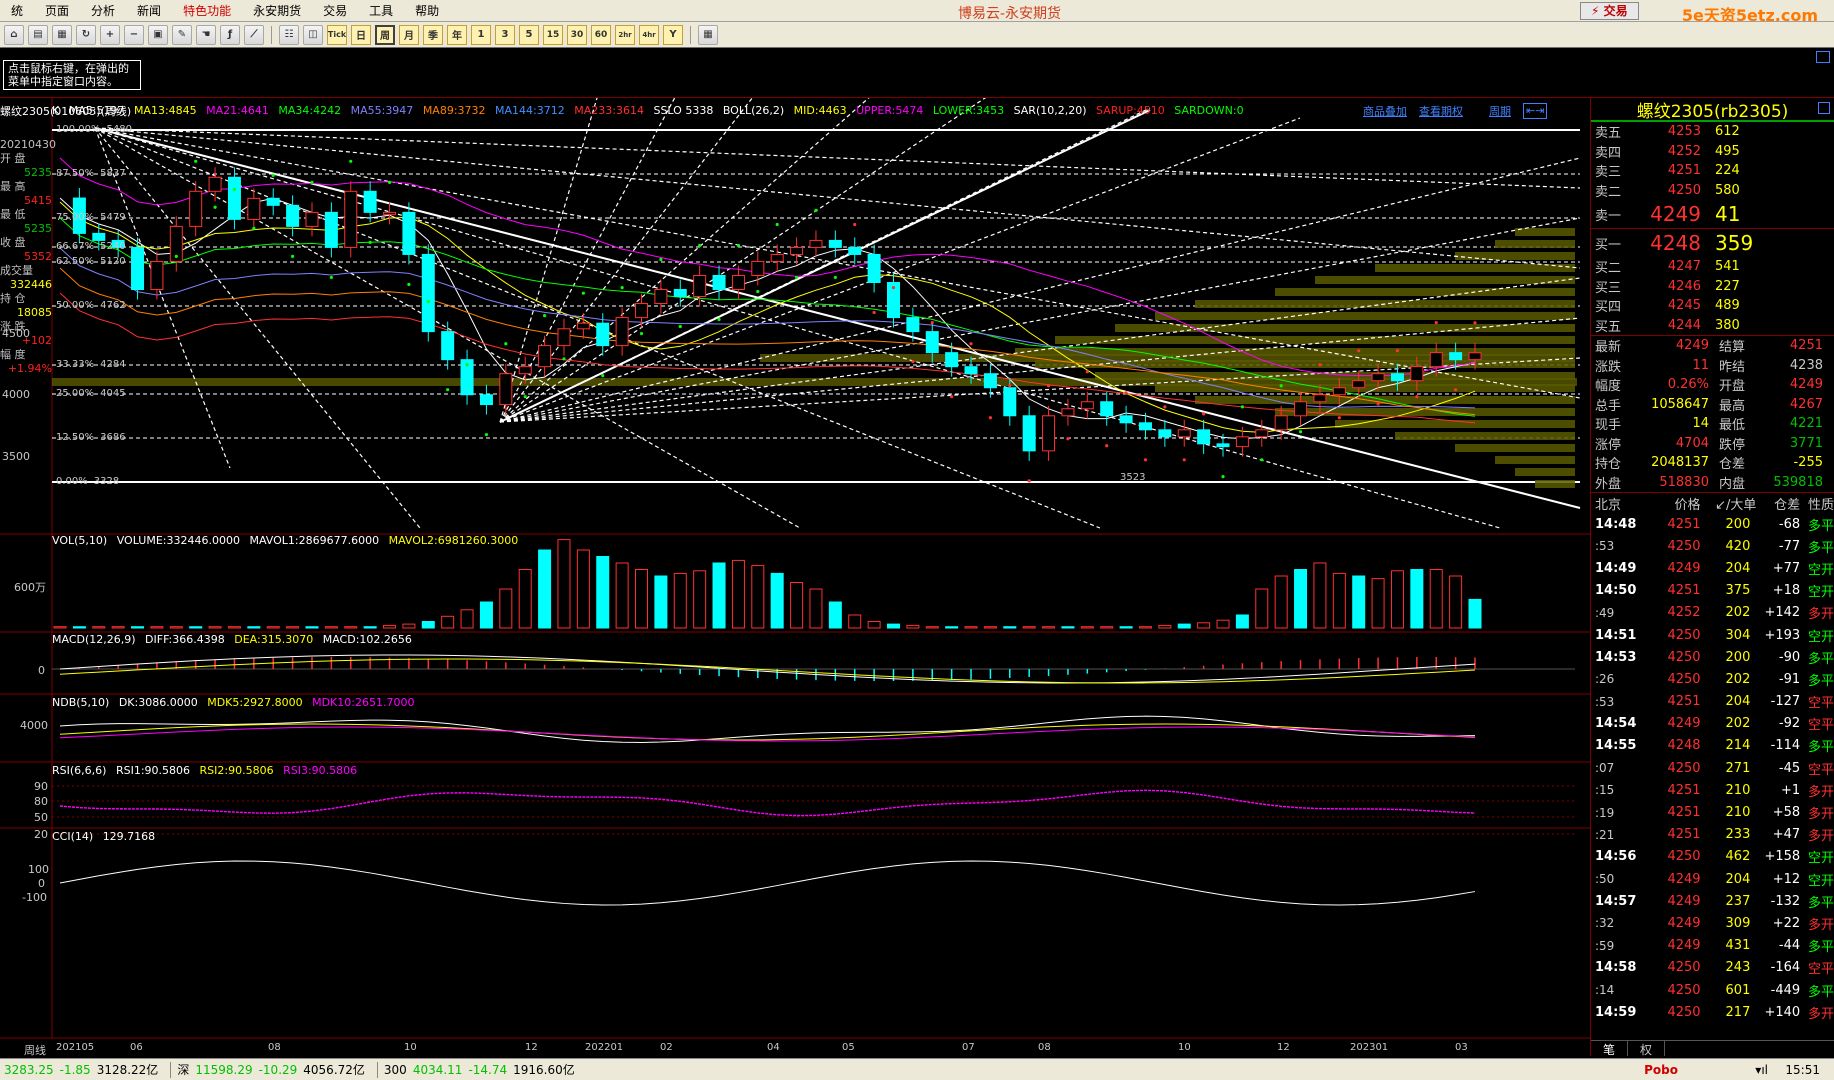  I want to click on menu-special: 特色功能, so click(207, 11).